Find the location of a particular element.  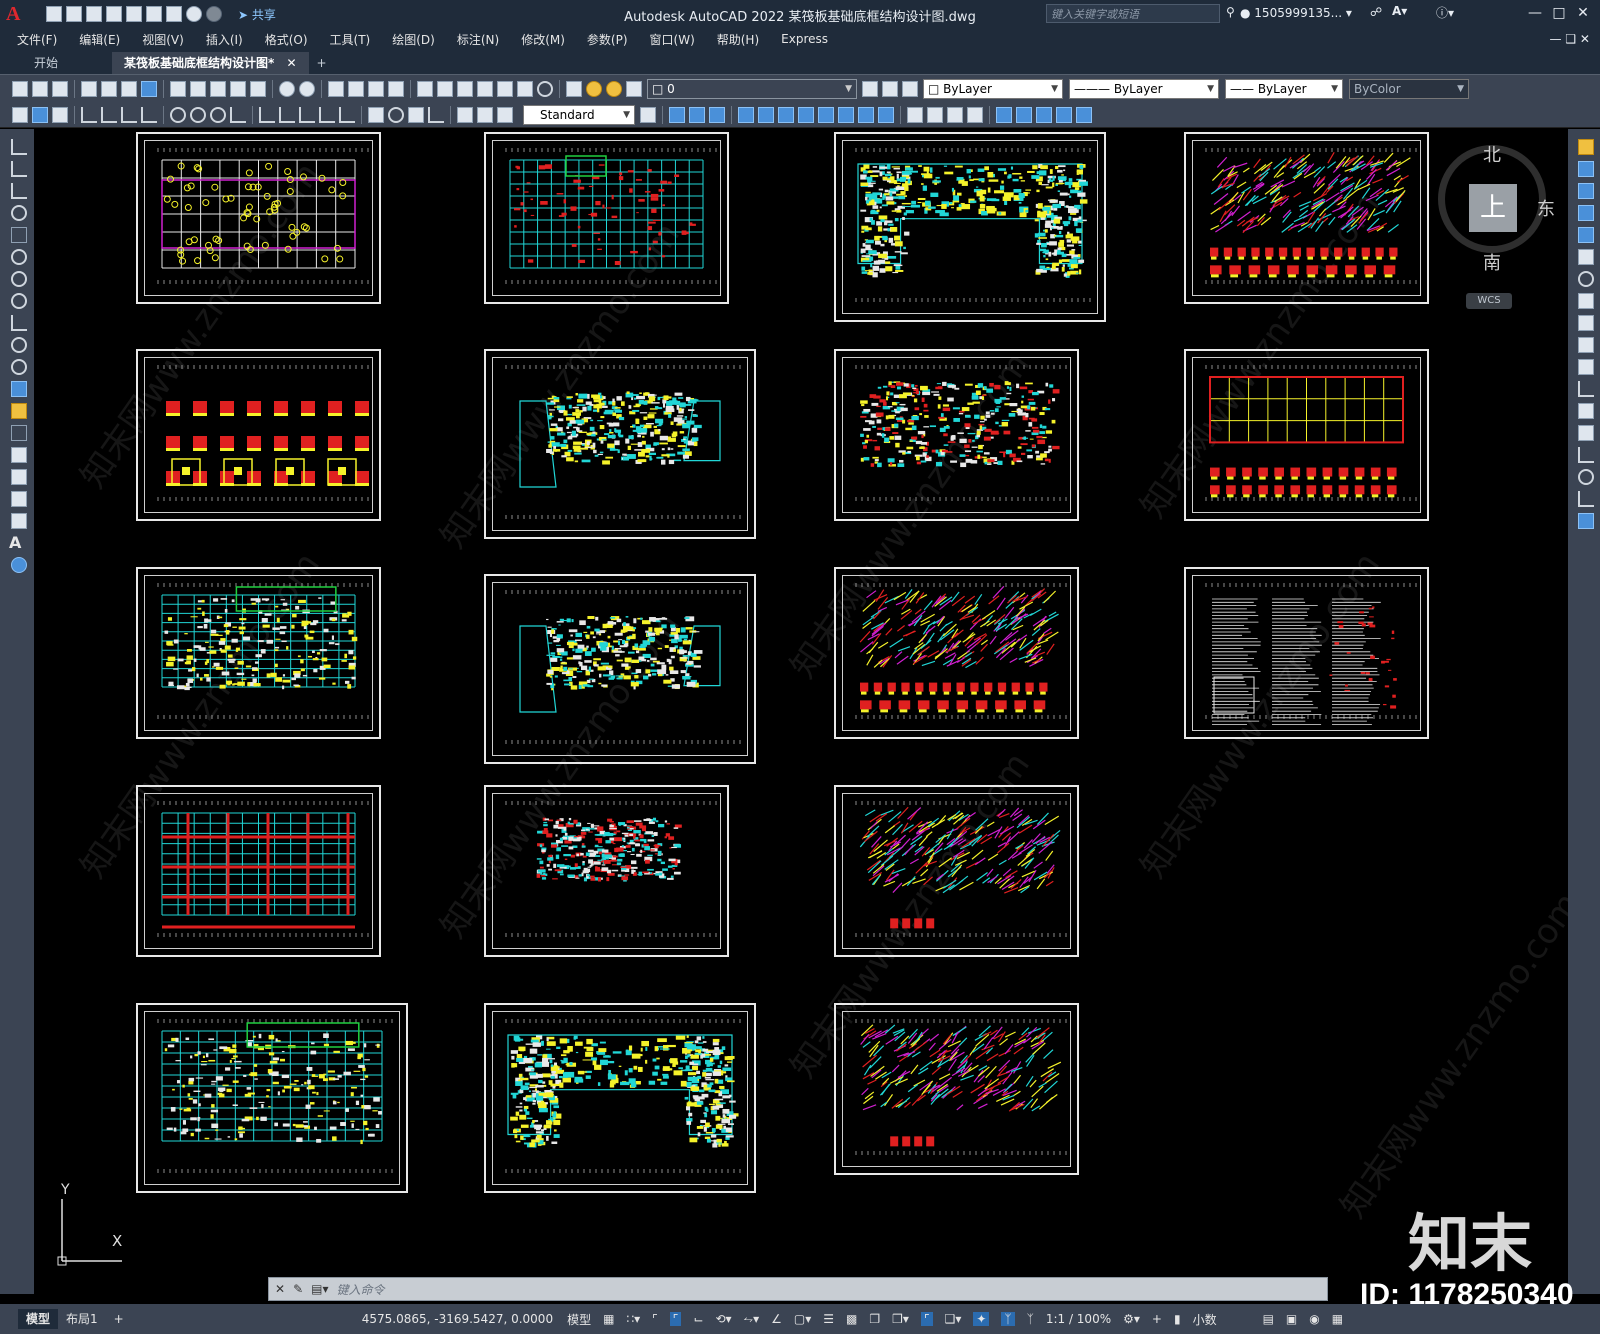

workspace-gear-icon: ⚙▾ is located at coordinates (1131, 1319).